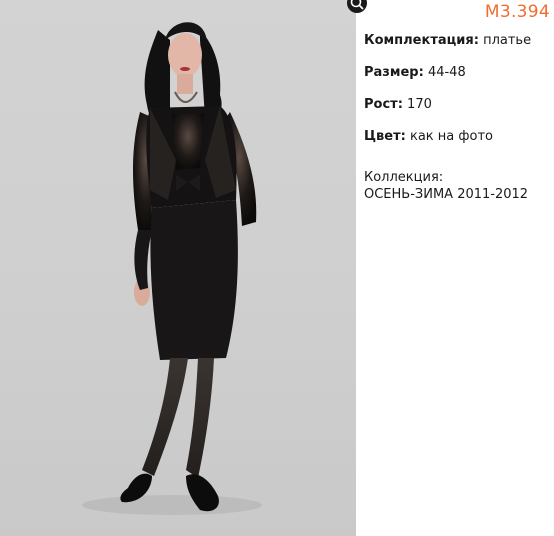  Describe the element at coordinates (404, 177) in the screenshot. I see `collection-label: Коллекция:` at that location.